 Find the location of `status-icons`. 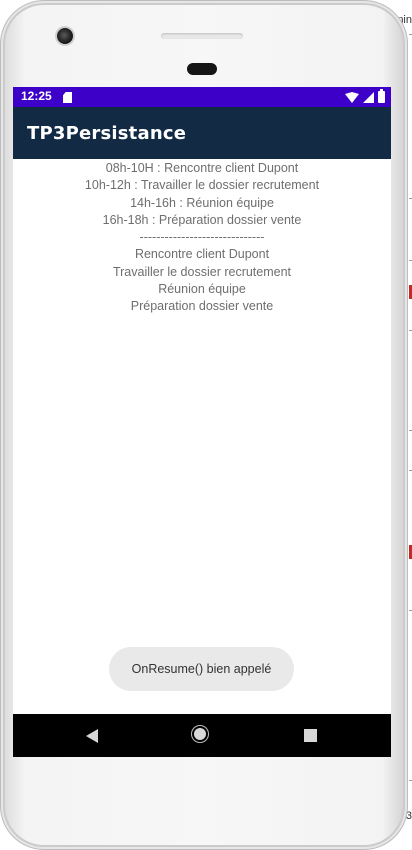

status-icons is located at coordinates (365, 96).